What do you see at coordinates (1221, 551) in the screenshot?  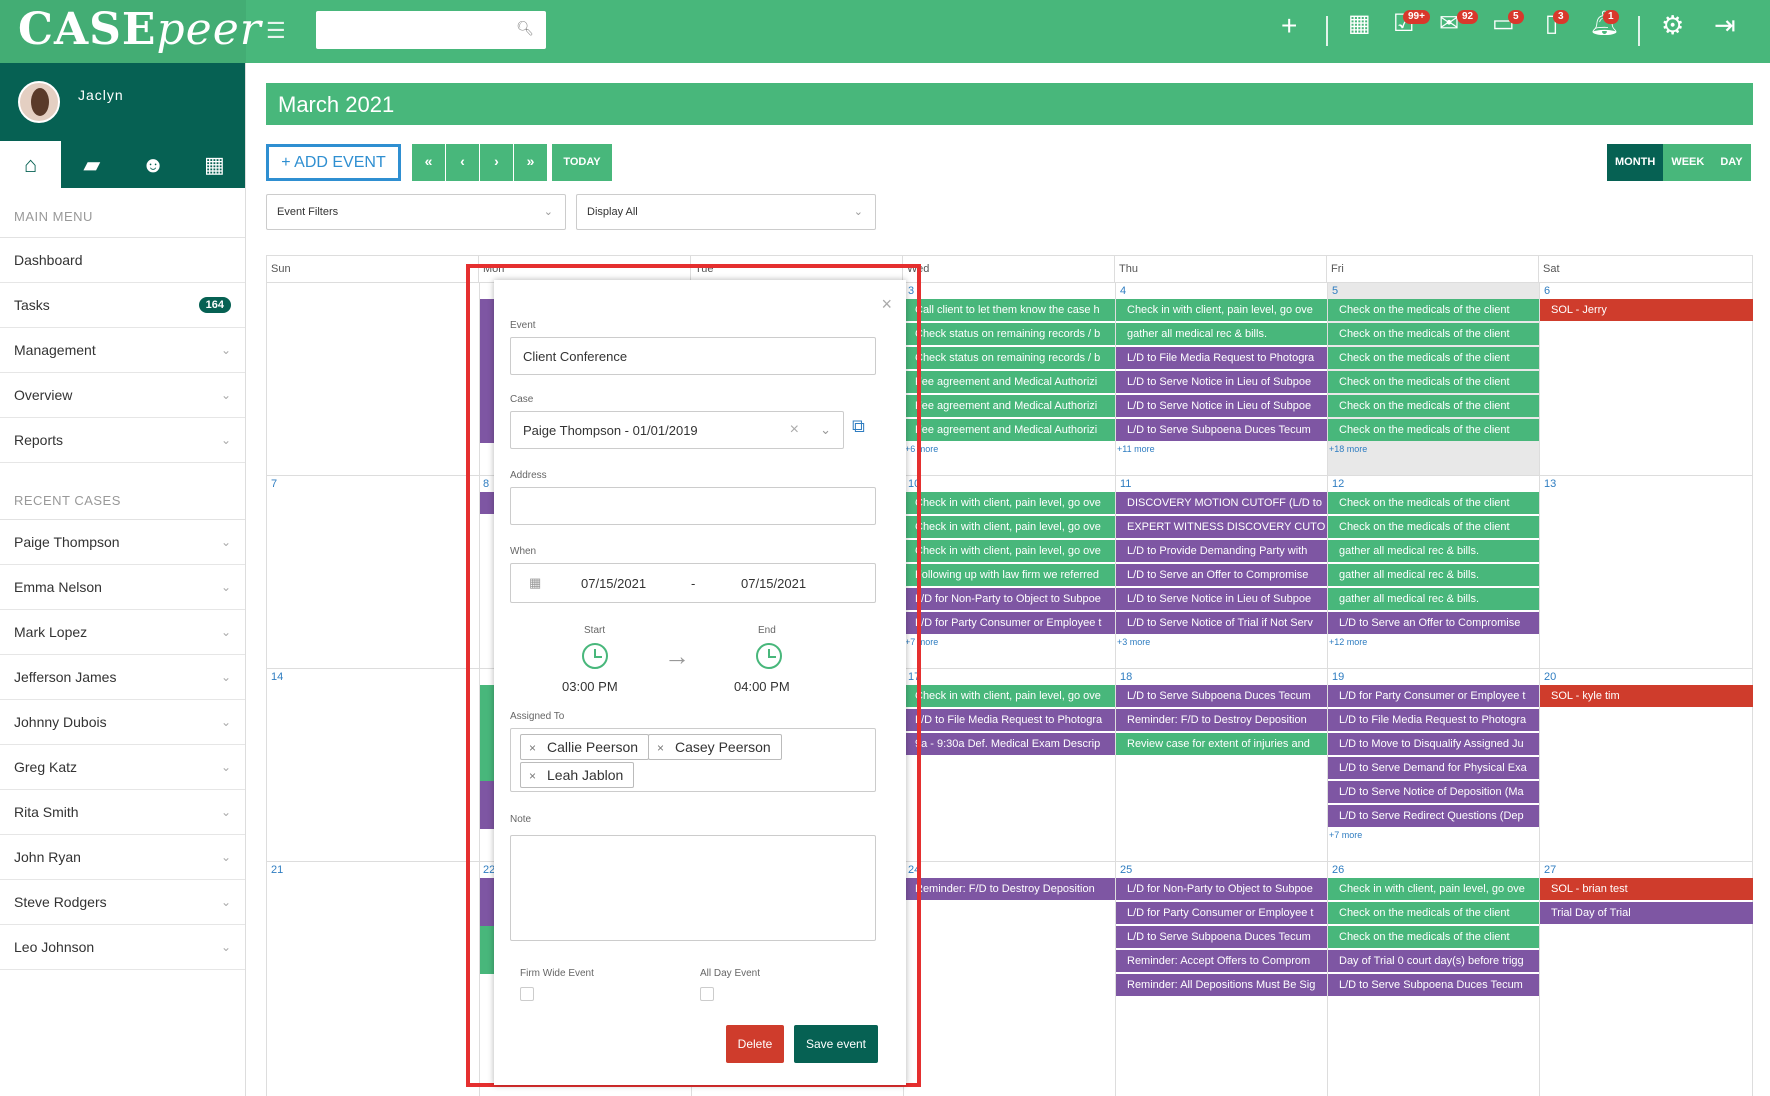 I see `event: L/D to Provide Demanding Party with` at bounding box center [1221, 551].